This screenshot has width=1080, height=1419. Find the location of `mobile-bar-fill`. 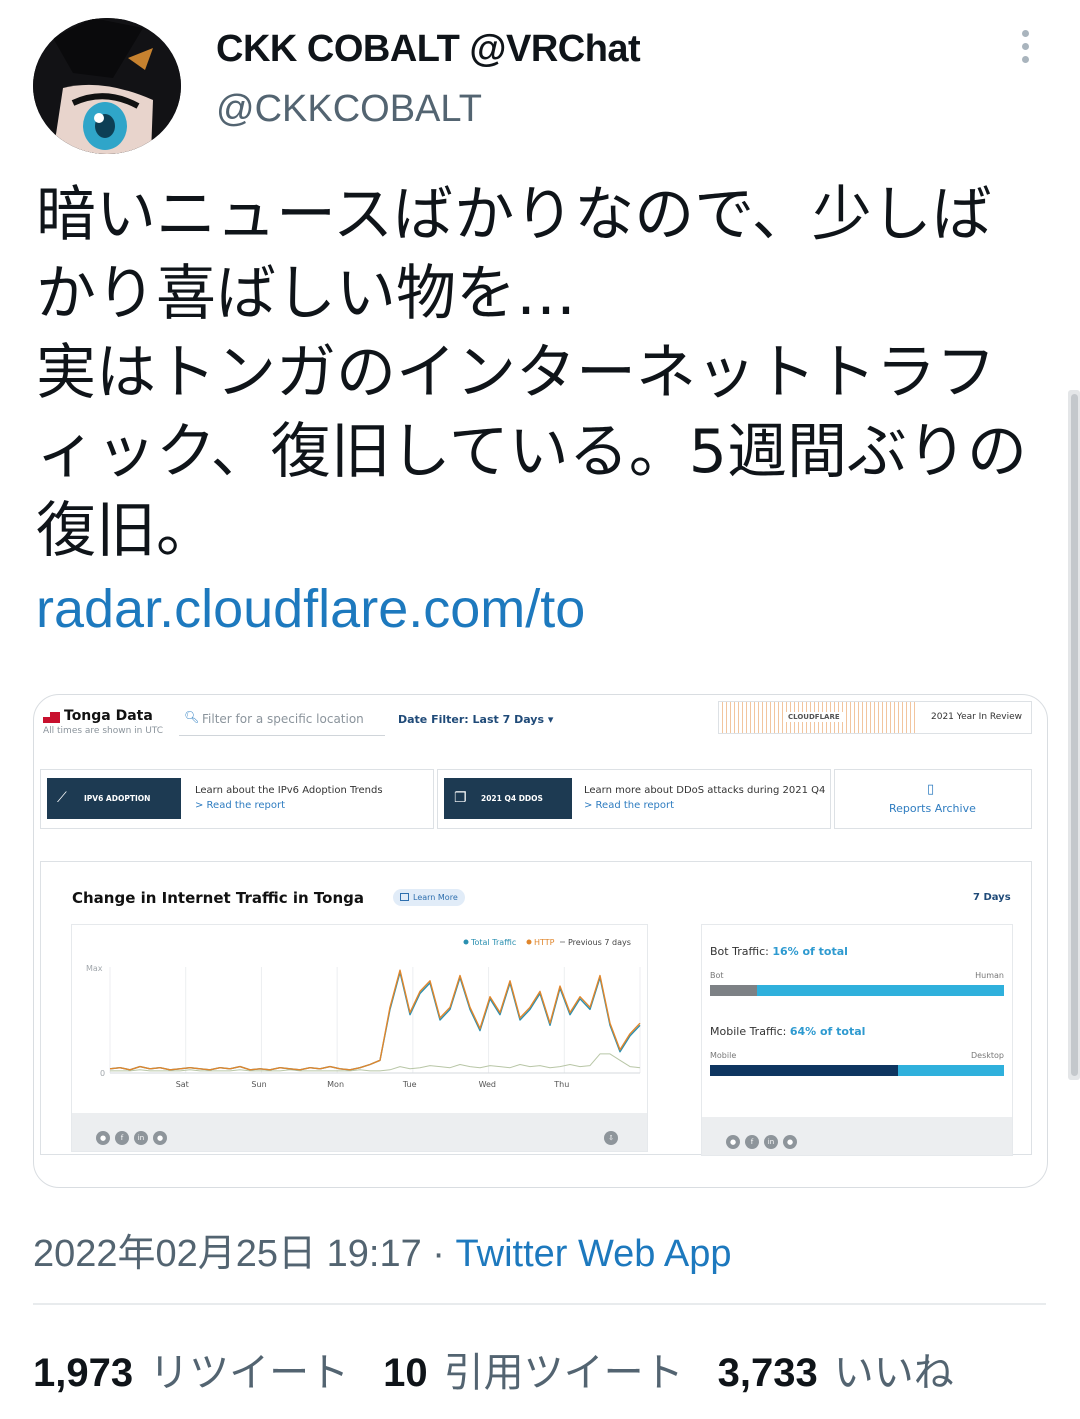

mobile-bar-fill is located at coordinates (804, 1070).